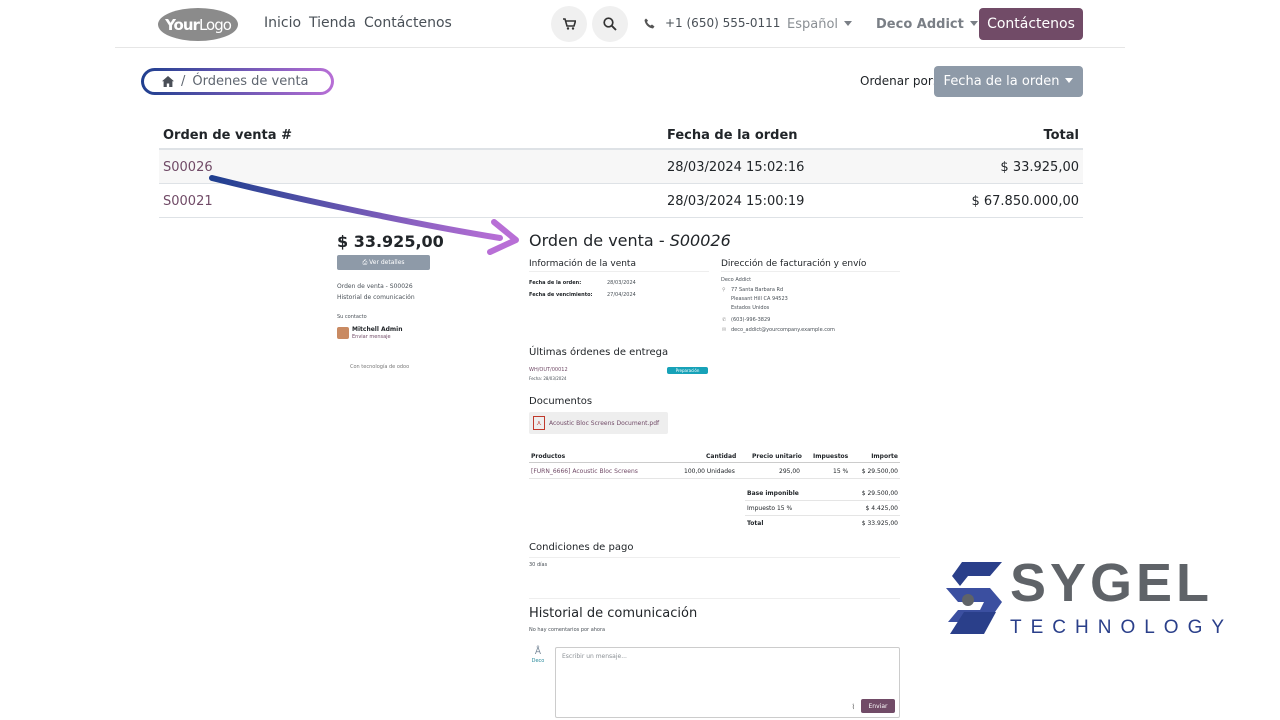 This screenshot has width=1280, height=720. What do you see at coordinates (380, 367) in the screenshot?
I see `powered-by: Con tecnología de odoo` at bounding box center [380, 367].